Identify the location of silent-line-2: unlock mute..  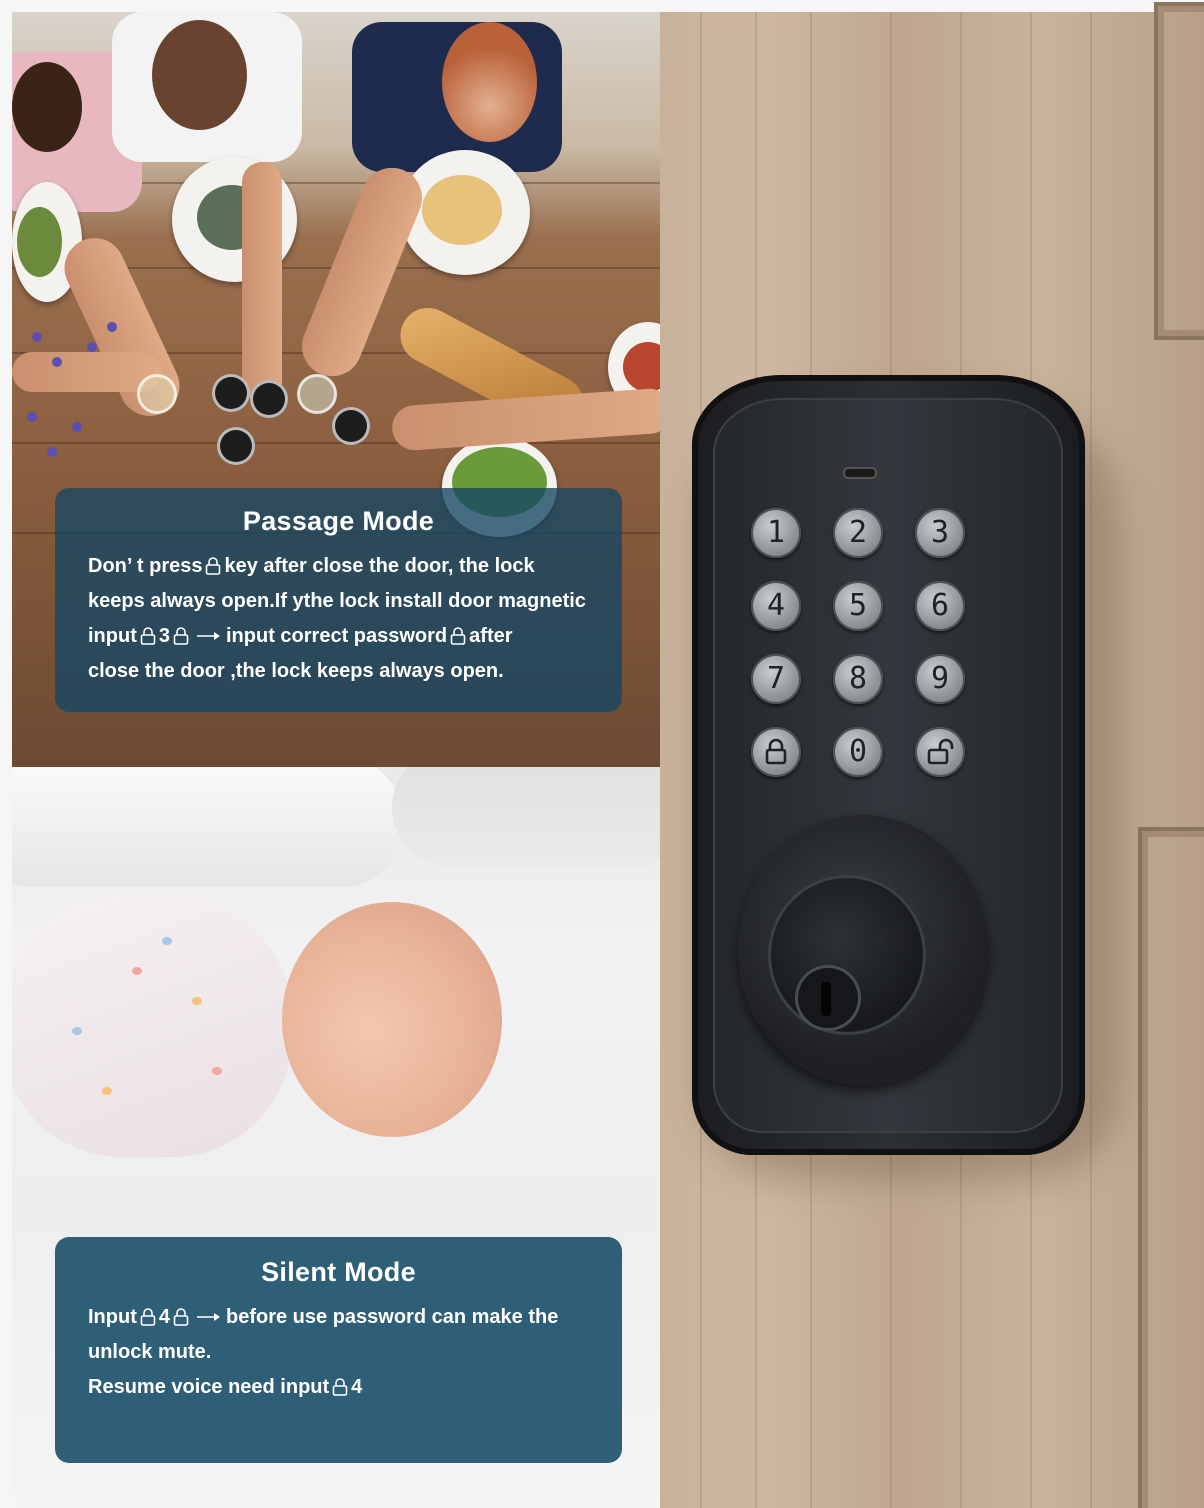
(150, 1352).